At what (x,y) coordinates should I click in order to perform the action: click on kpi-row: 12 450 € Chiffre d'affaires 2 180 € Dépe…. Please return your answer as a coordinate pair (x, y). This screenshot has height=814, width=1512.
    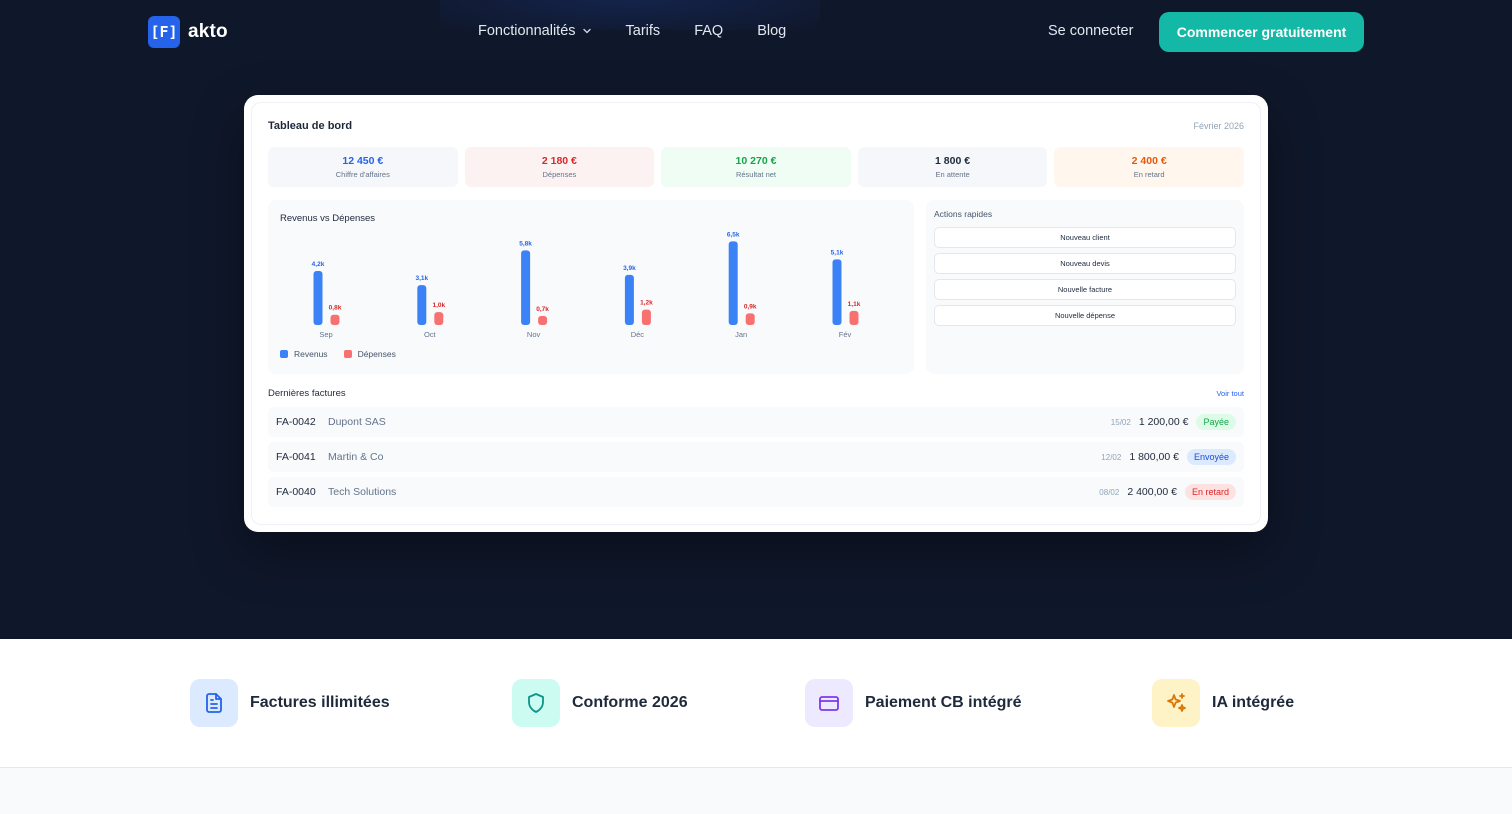
    Looking at the image, I should click on (756, 167).